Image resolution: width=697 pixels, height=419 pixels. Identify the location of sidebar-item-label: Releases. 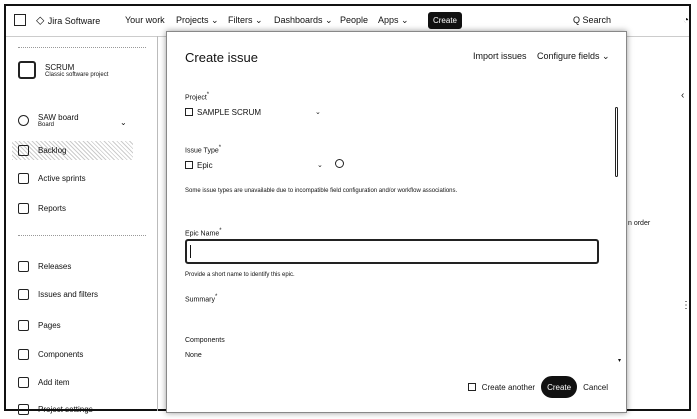
(55, 266).